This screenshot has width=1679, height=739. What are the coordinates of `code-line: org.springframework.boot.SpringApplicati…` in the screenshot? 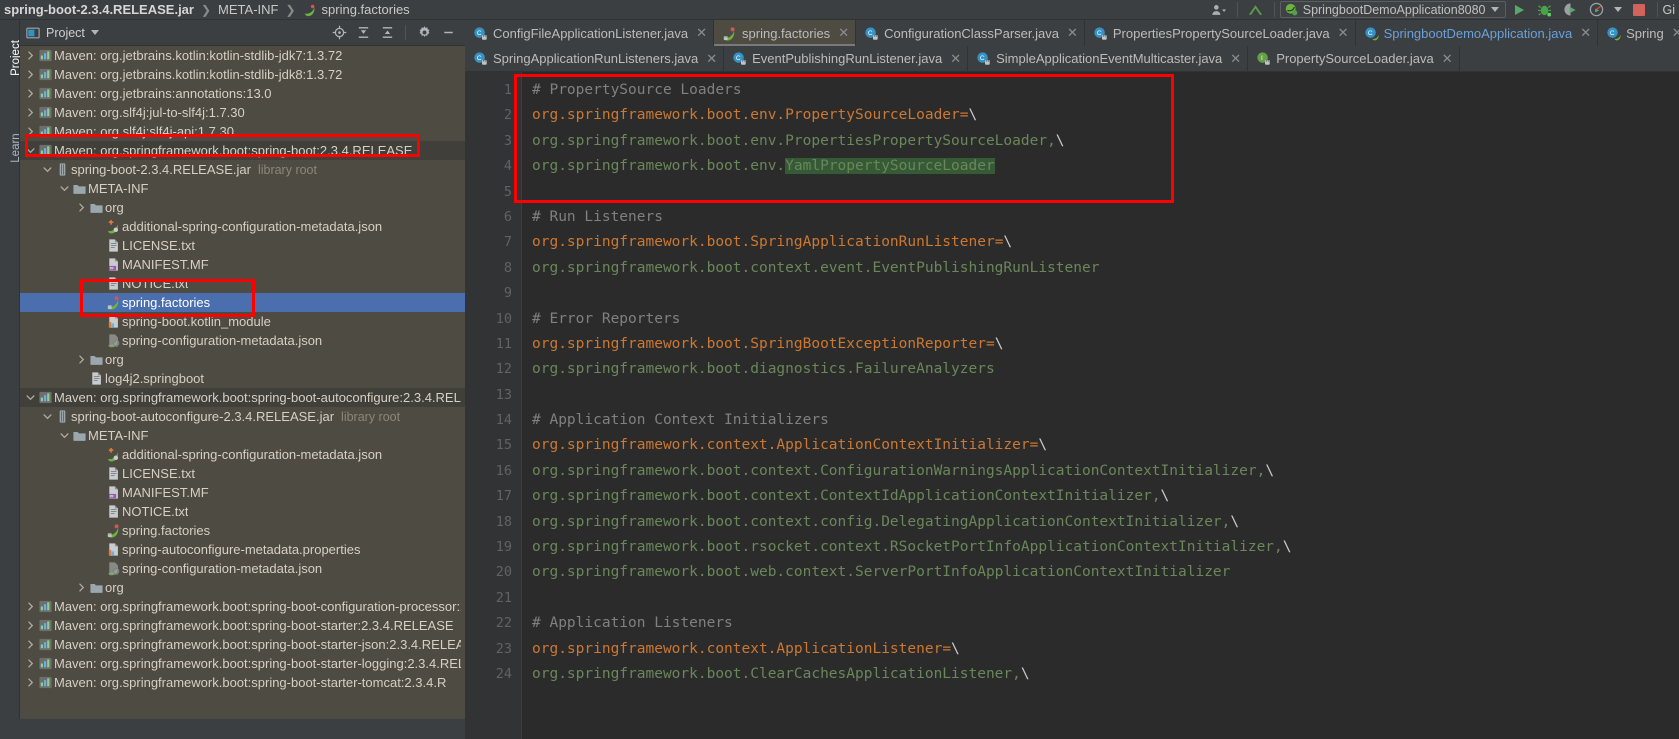 It's located at (1105, 242).